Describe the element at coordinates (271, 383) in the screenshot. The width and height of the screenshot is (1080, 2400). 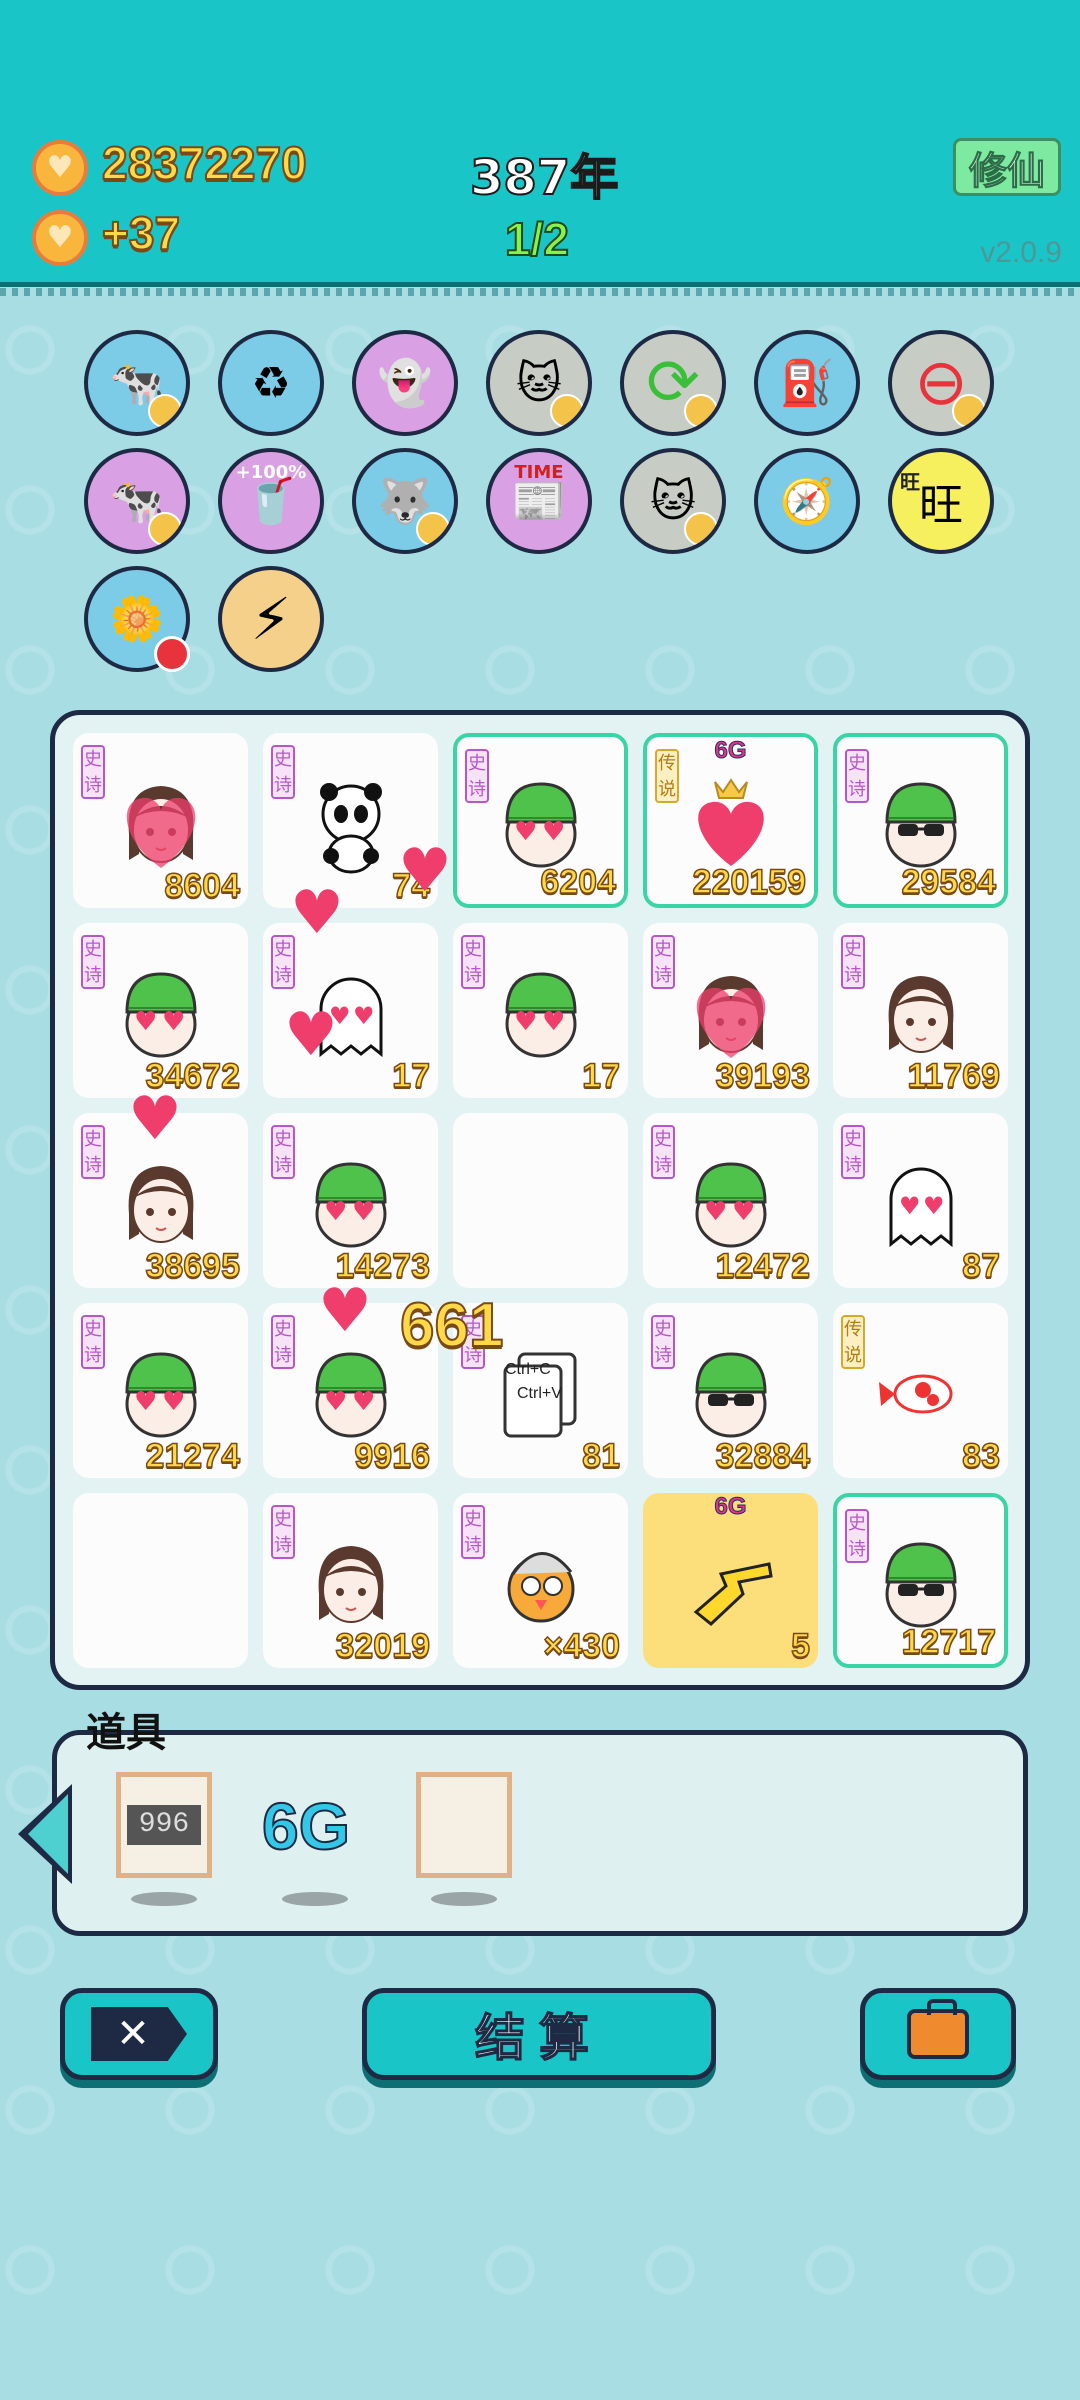
I see `recycle-bag-skill: ♻` at that location.